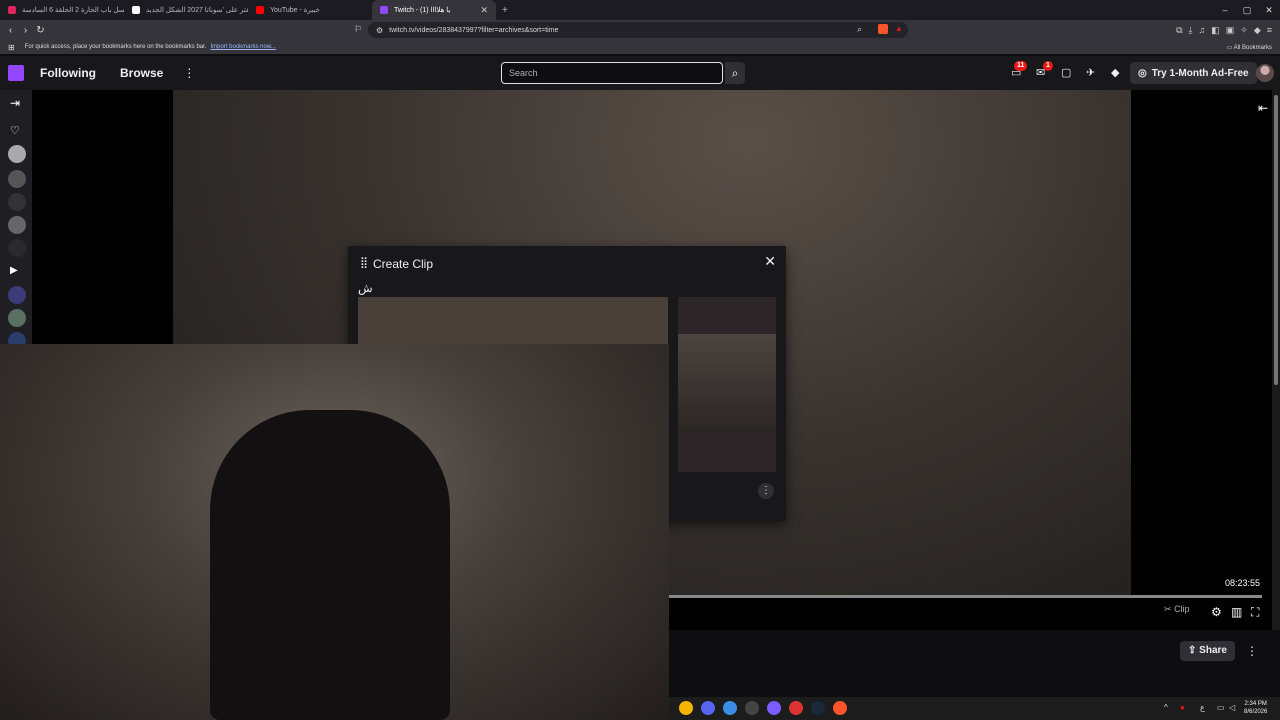 The height and width of the screenshot is (720, 1280). I want to click on browser-tab: اعتر على 'سوناتا 2027 الشكل الجديد', so click(186, 10).